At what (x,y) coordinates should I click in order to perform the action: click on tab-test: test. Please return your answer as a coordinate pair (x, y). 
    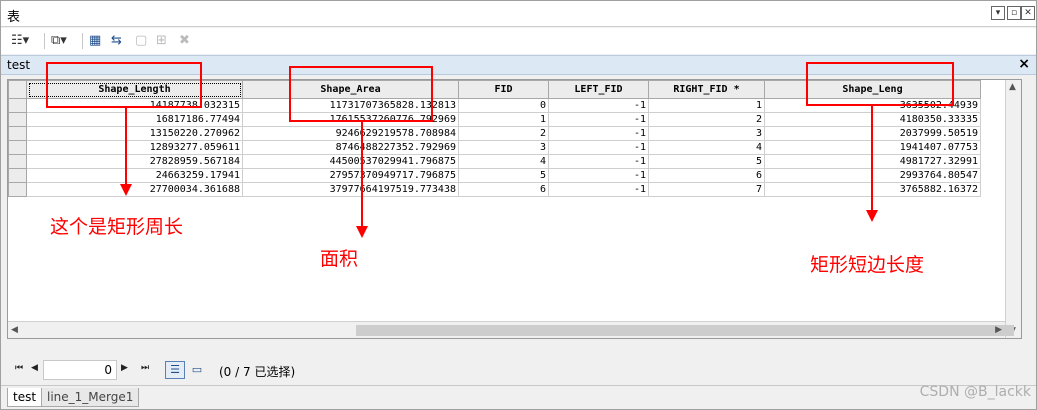
    Looking at the image, I should click on (25, 397).